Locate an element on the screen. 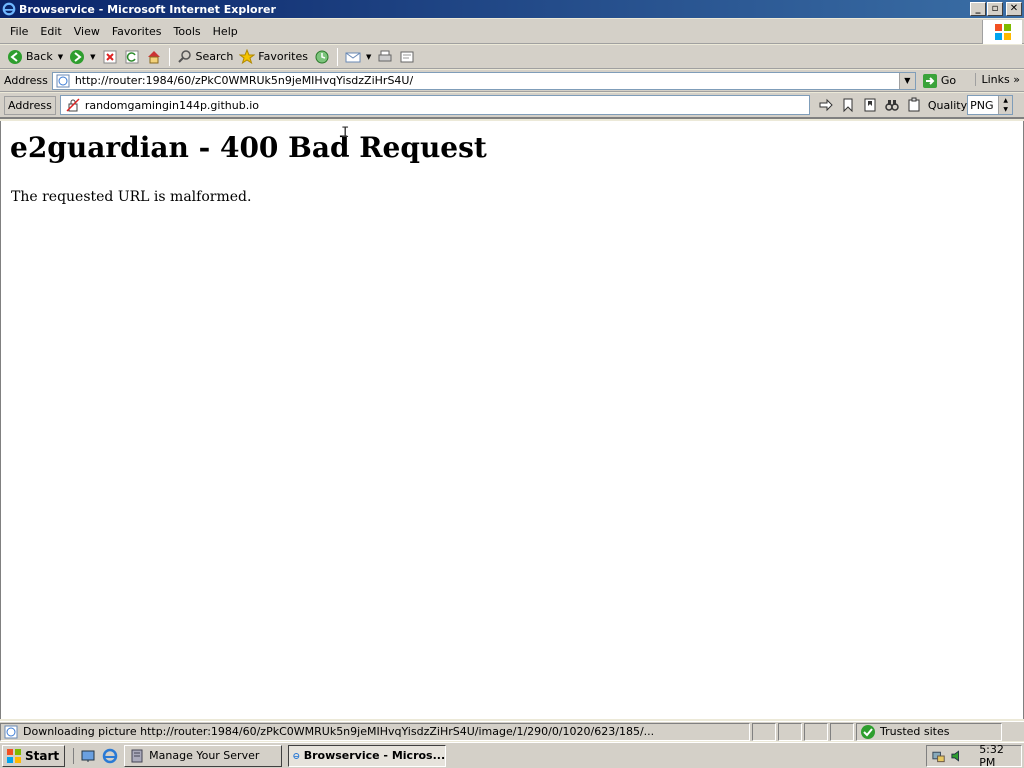 The width and height of the screenshot is (1024, 768). quality-spinner: ▲ ▼ is located at coordinates (1005, 105).